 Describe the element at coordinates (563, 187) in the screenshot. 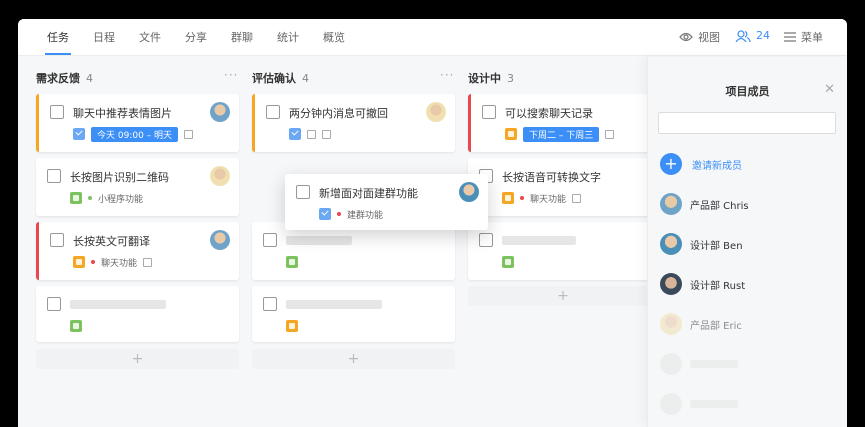

I see `task-card: 长按语音可转换文字 聊天功能` at that location.